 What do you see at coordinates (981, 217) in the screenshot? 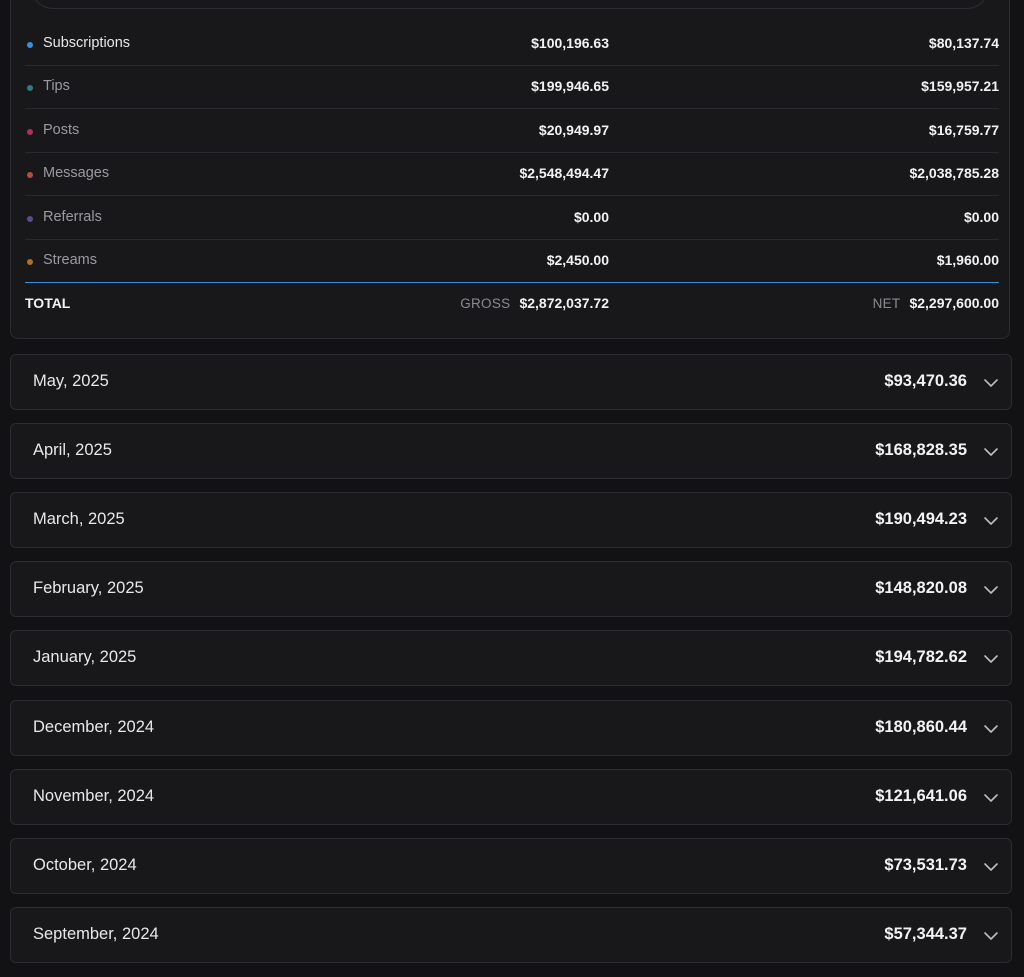
I see `row-net-value: $0.00` at bounding box center [981, 217].